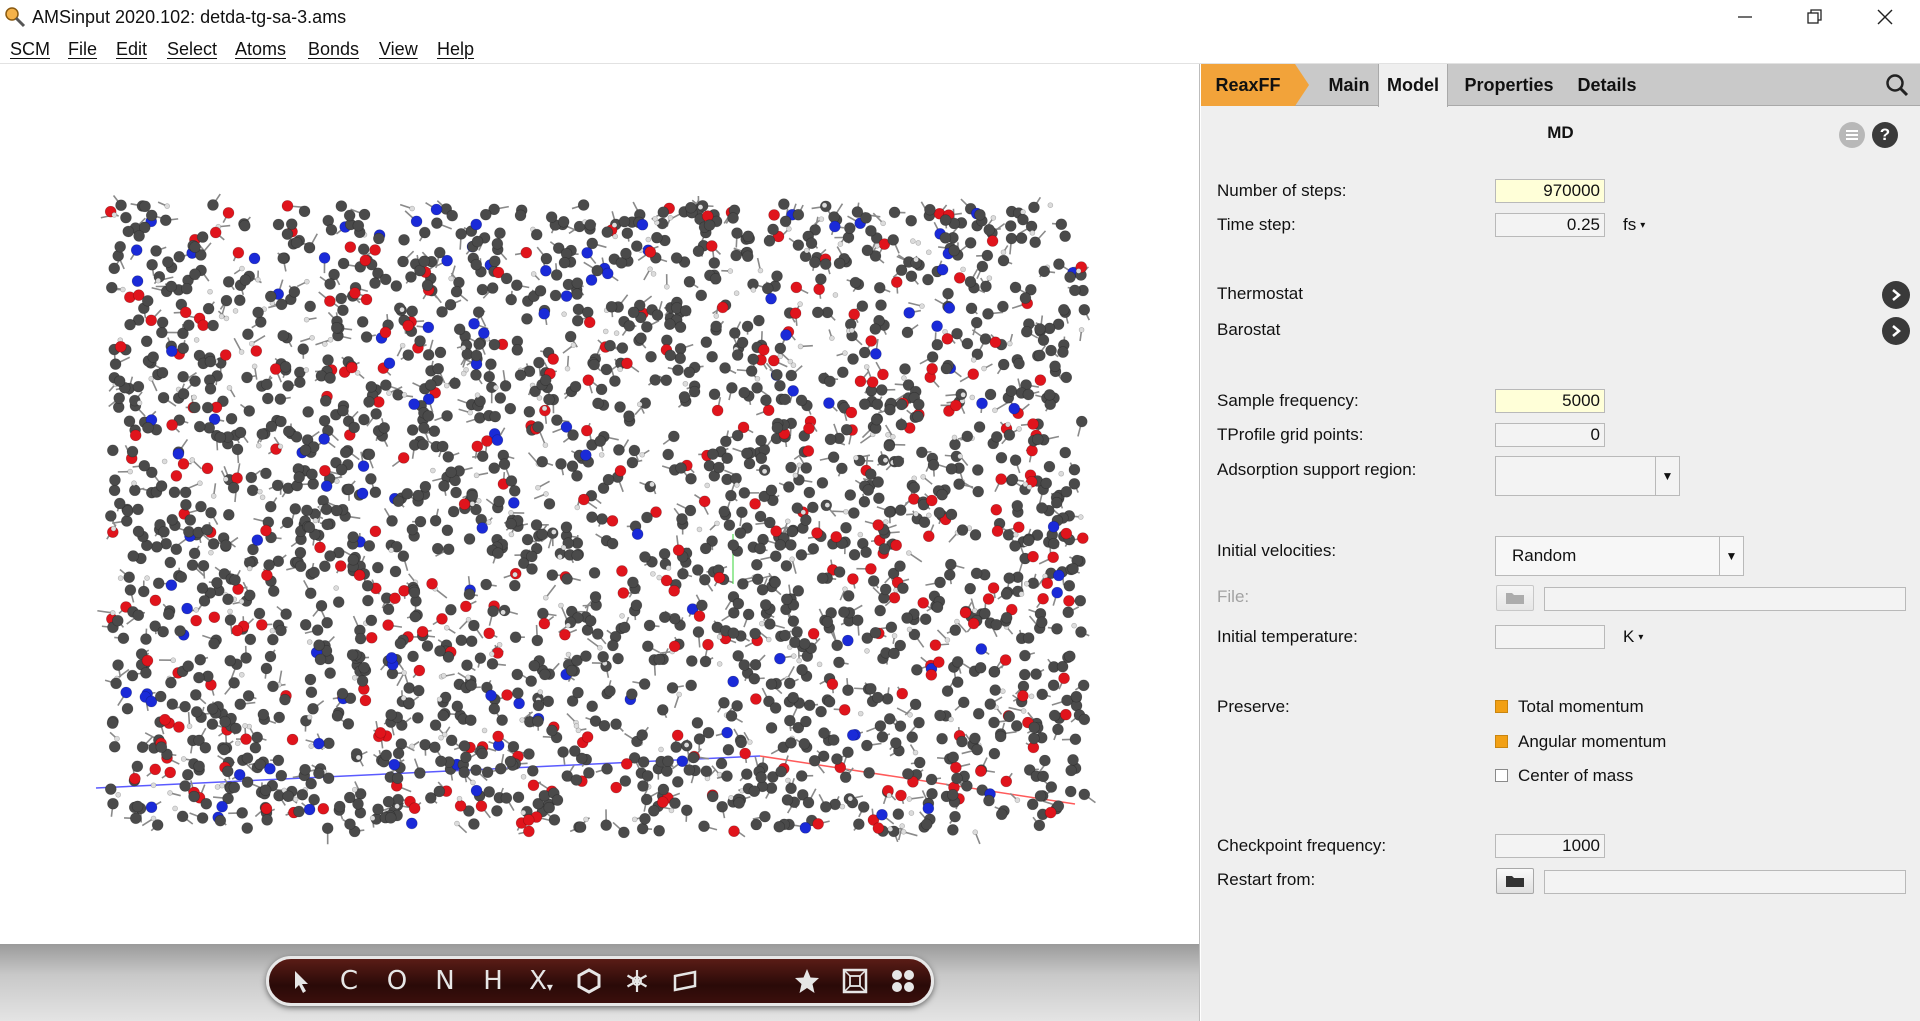 The width and height of the screenshot is (1920, 1021). What do you see at coordinates (1515, 881) in the screenshot?
I see `restart-browse-button` at bounding box center [1515, 881].